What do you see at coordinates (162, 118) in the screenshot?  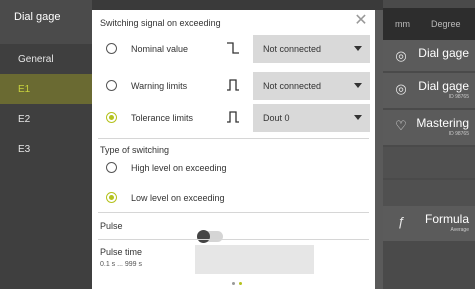 I see `tolerance-limits-label: Tolerance limits` at bounding box center [162, 118].